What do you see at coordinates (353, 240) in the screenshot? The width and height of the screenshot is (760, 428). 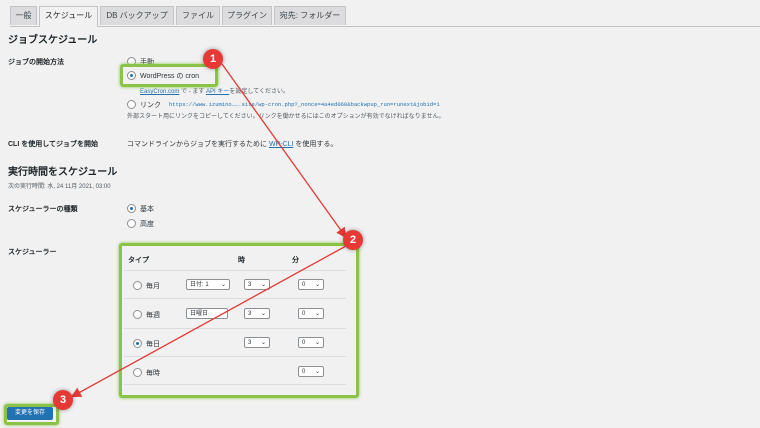 I see `step-badge-2: 2` at bounding box center [353, 240].